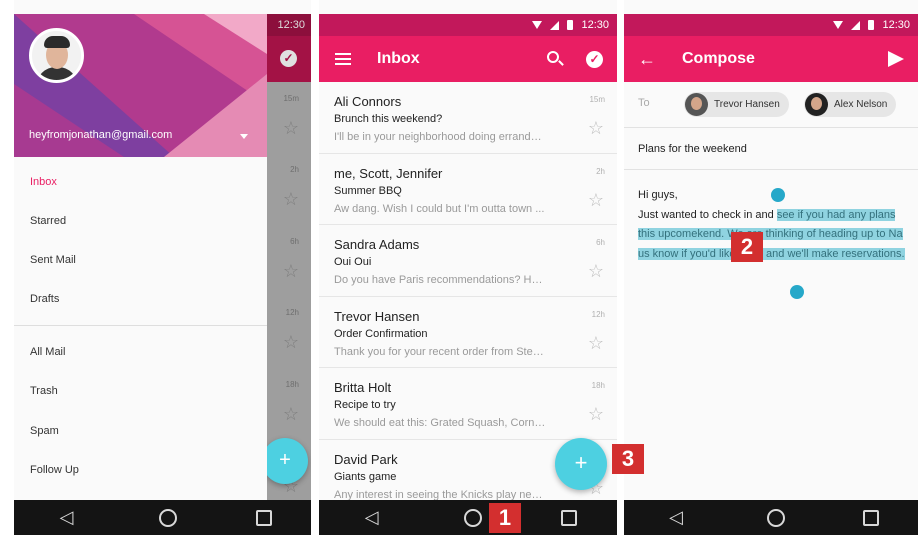 The width and height of the screenshot is (918, 535). What do you see at coordinates (244, 136) in the screenshot?
I see `chevron-down-icon` at bounding box center [244, 136].